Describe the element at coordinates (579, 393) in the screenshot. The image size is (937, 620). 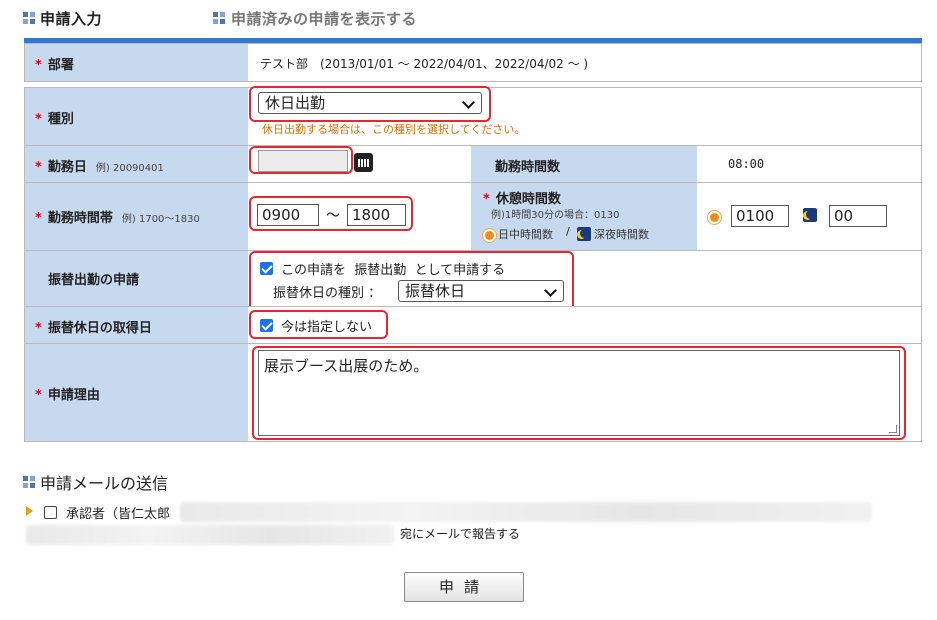
I see `reason-textarea: 展示ブース出展のため。` at that location.